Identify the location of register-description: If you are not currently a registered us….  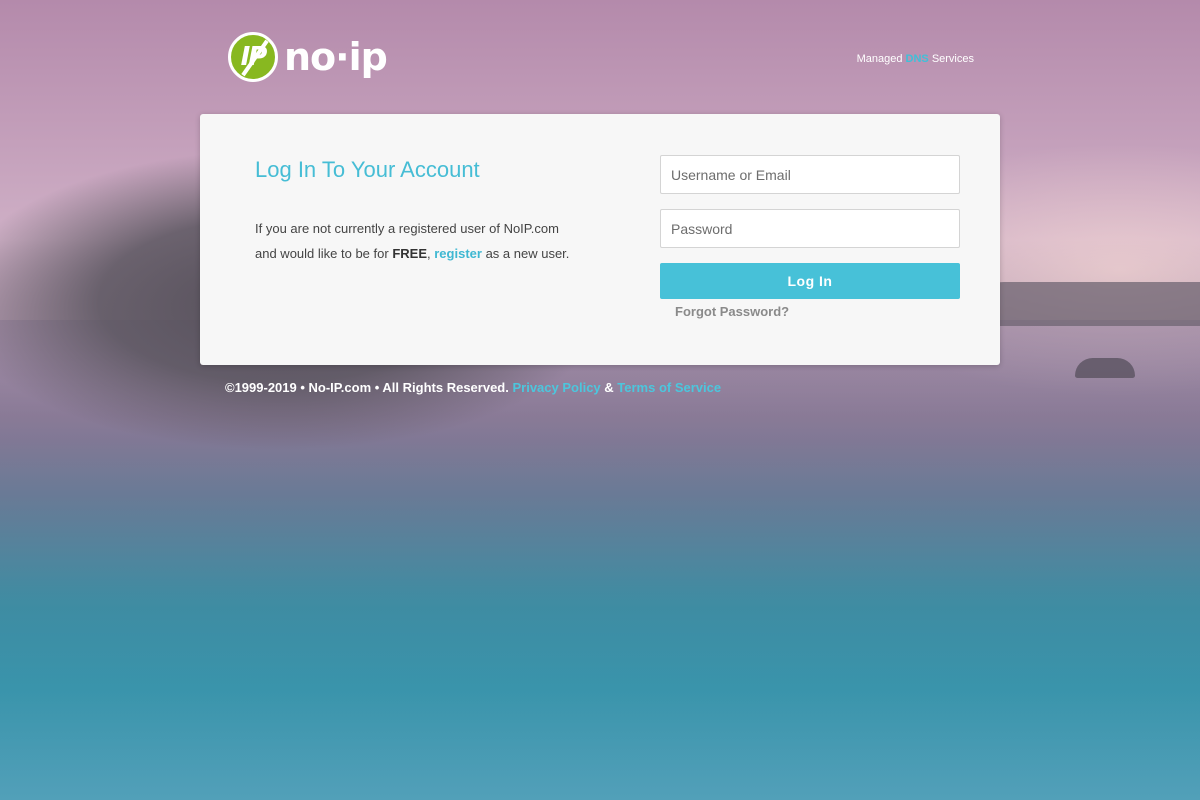
(425, 241).